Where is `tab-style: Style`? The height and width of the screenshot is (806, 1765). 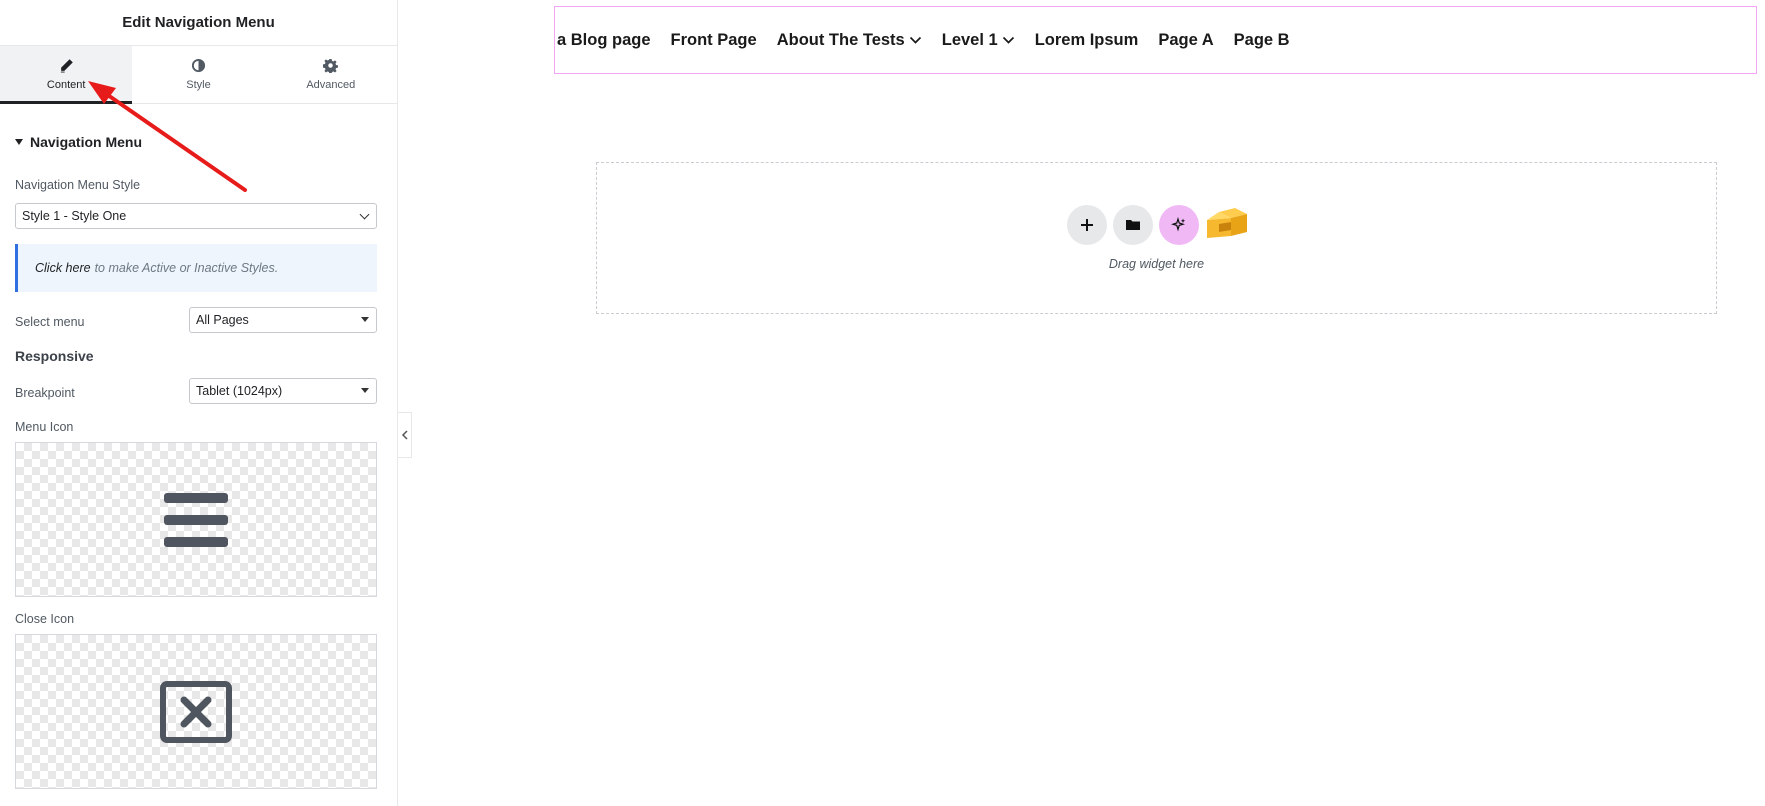 tab-style: Style is located at coordinates (198, 74).